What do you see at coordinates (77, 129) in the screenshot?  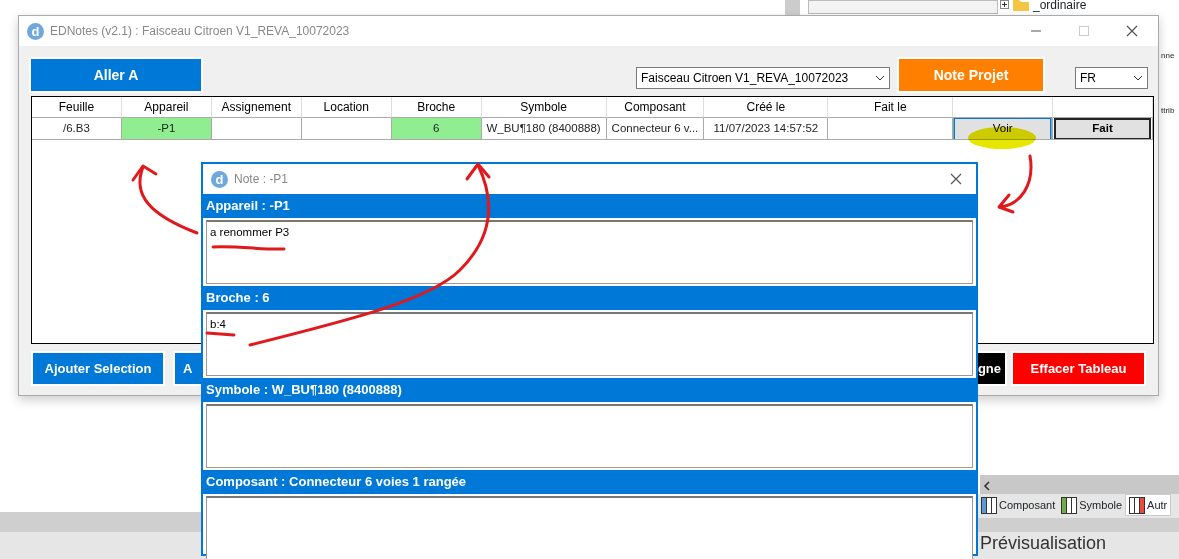 I see `table-cell: /6.B3` at bounding box center [77, 129].